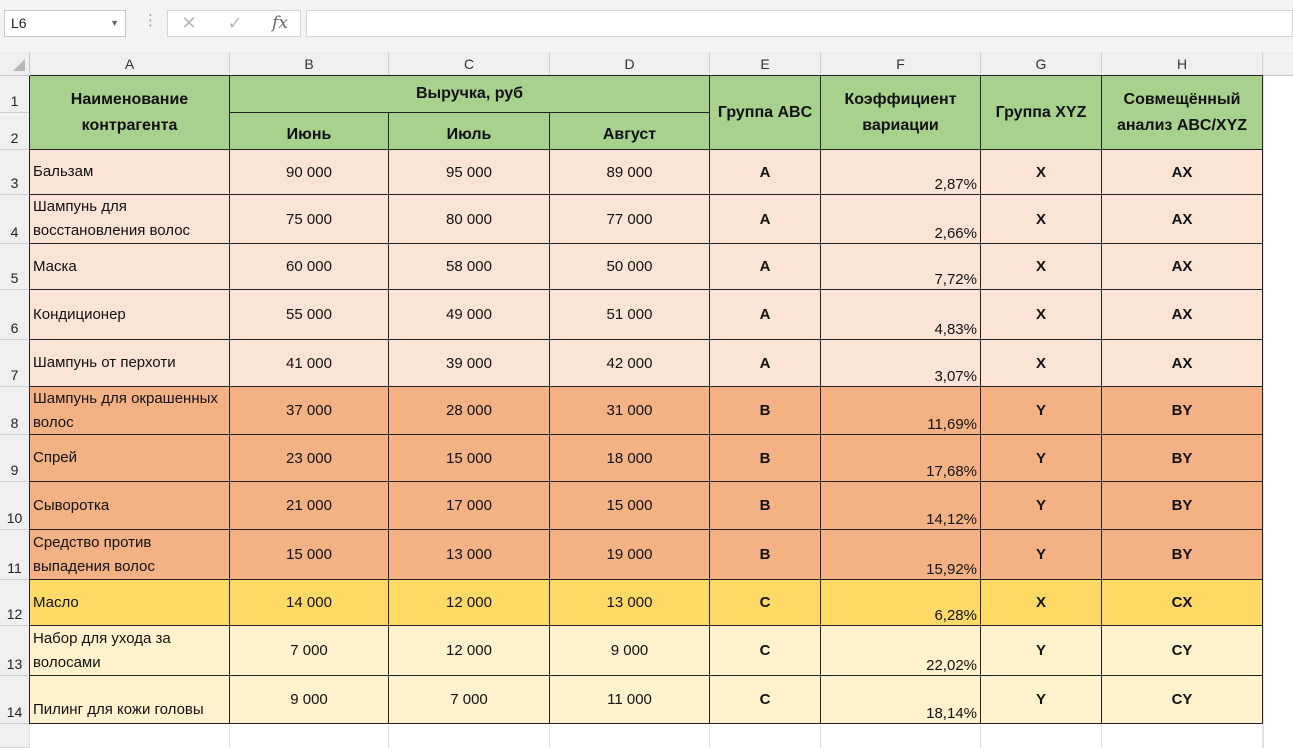  I want to click on row-header-14: 14, so click(15, 700).